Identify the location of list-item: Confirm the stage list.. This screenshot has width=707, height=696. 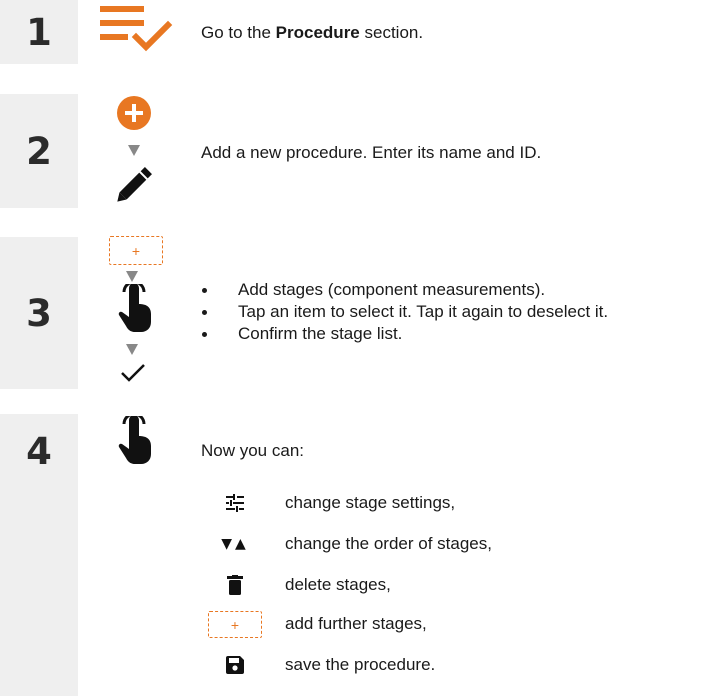
(404, 334).